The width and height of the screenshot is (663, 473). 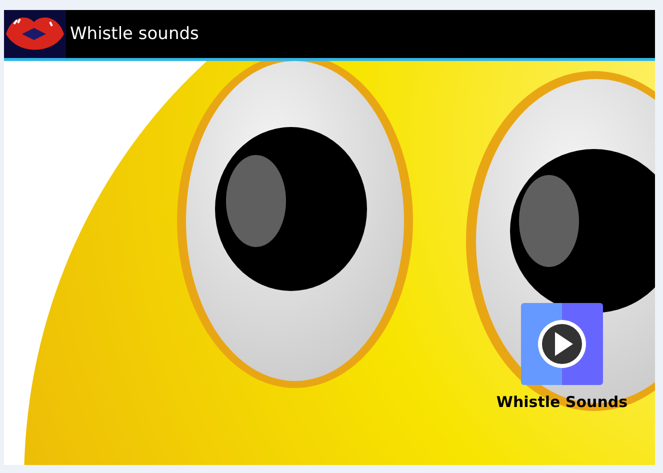 I want to click on app-title: Whistle sounds, so click(x=134, y=34).